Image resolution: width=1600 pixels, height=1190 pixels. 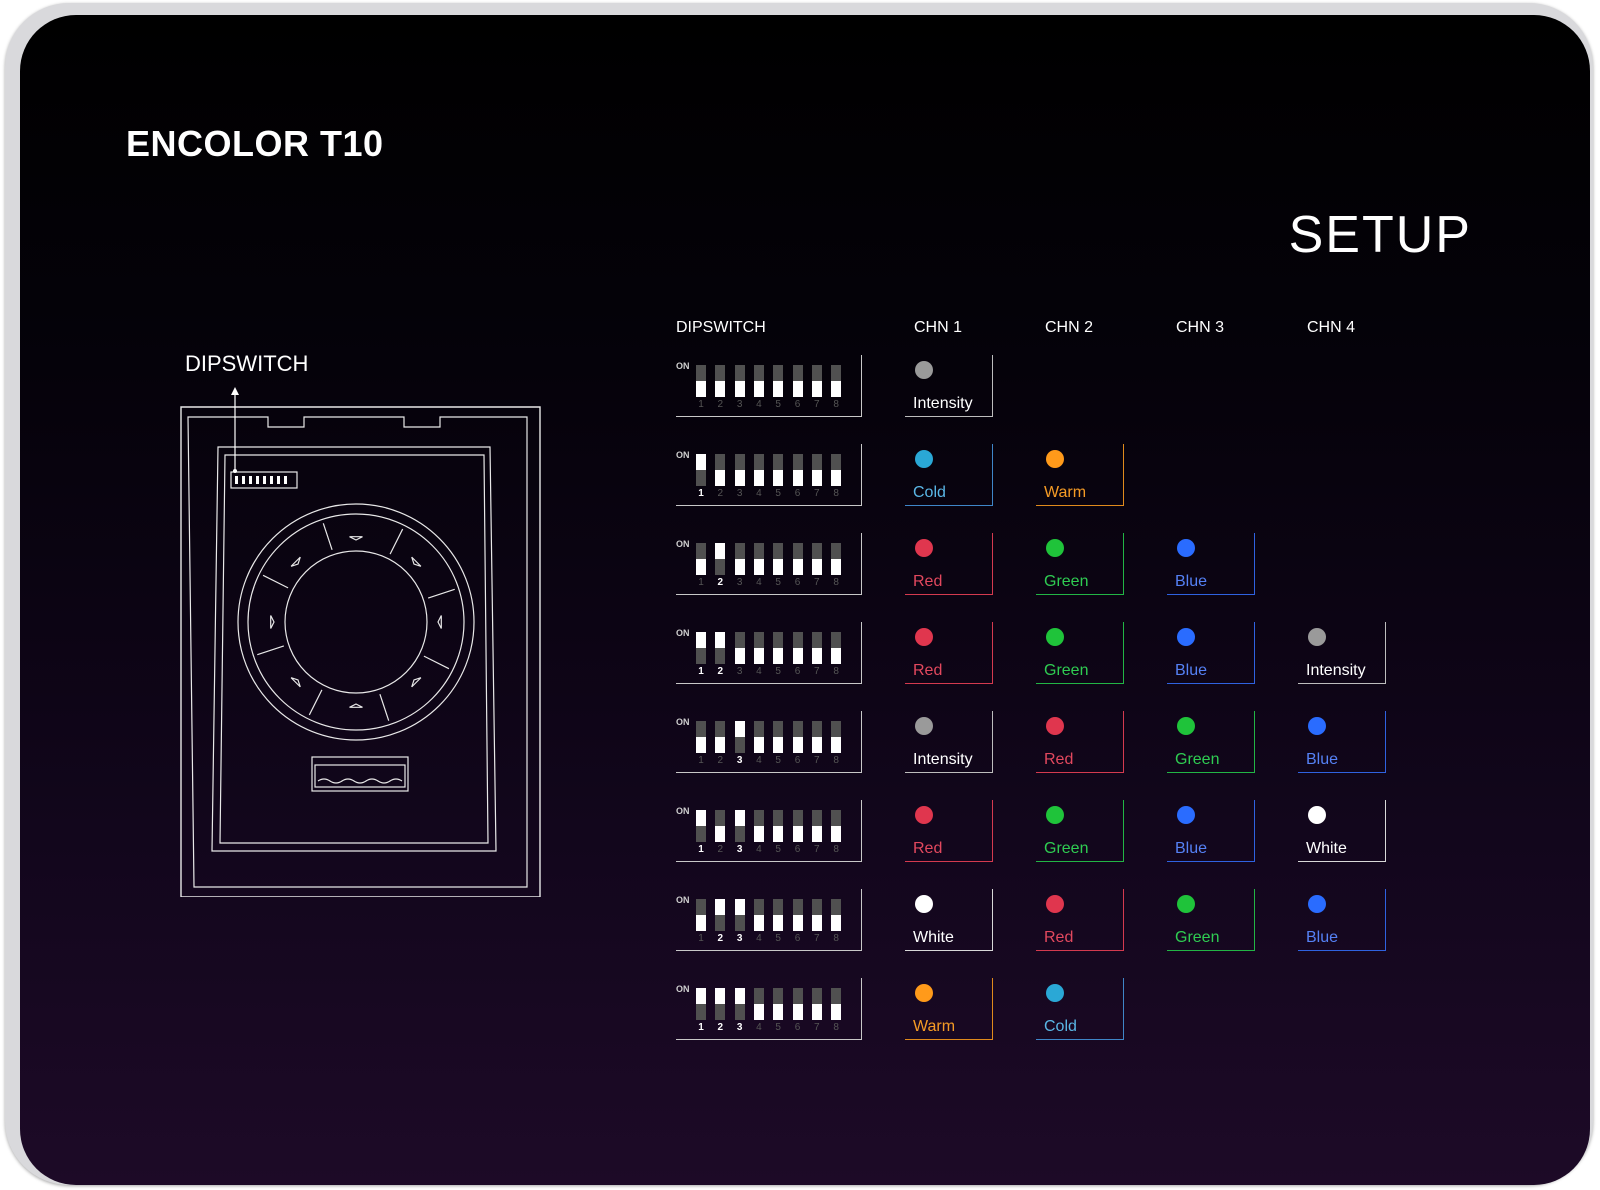 I want to click on device-title: ENCOLOR T10, so click(x=255, y=143).